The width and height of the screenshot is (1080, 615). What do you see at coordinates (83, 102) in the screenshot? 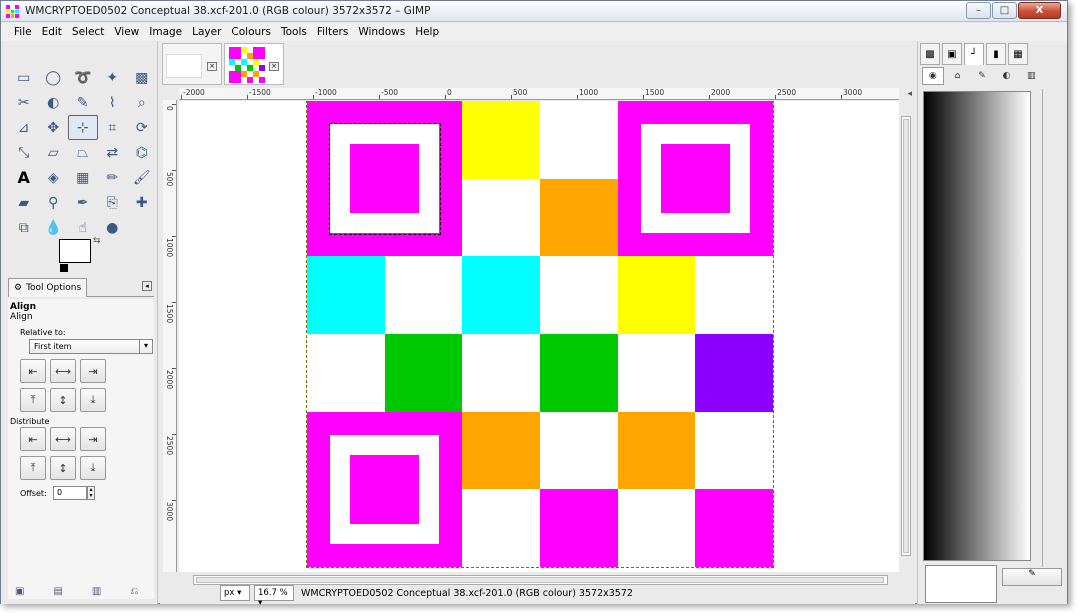
I see `paths-icon: ✎` at bounding box center [83, 102].